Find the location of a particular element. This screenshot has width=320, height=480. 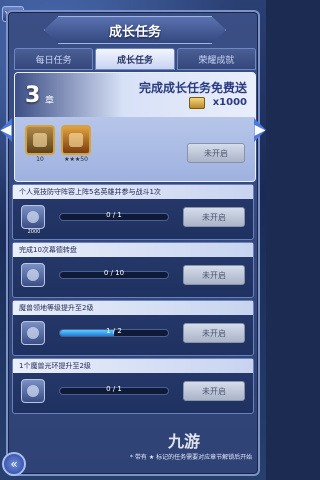

item-label: ★★★50 is located at coordinates (76, 159).